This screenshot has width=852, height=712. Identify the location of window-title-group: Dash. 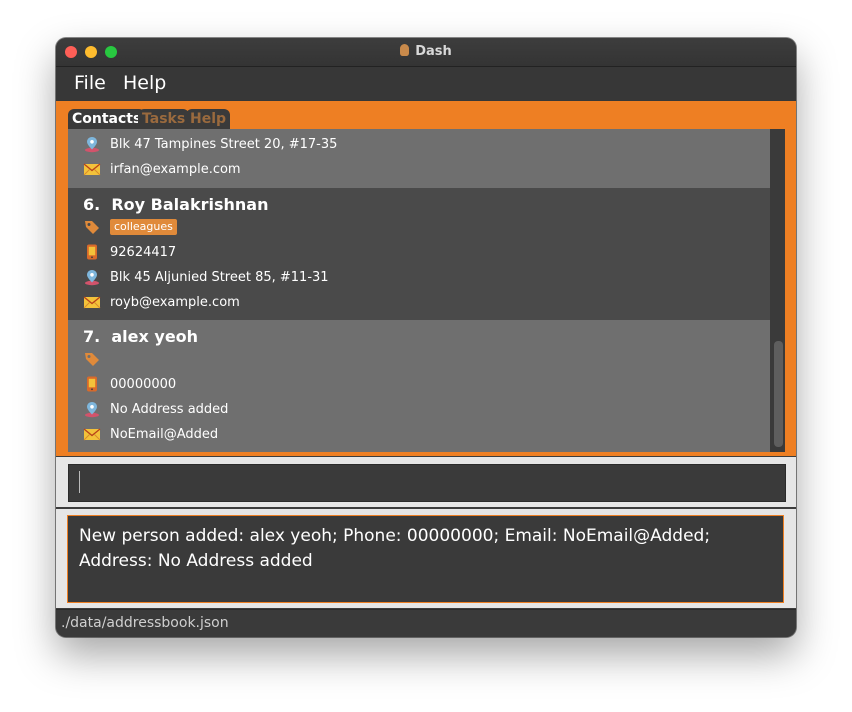
(426, 51).